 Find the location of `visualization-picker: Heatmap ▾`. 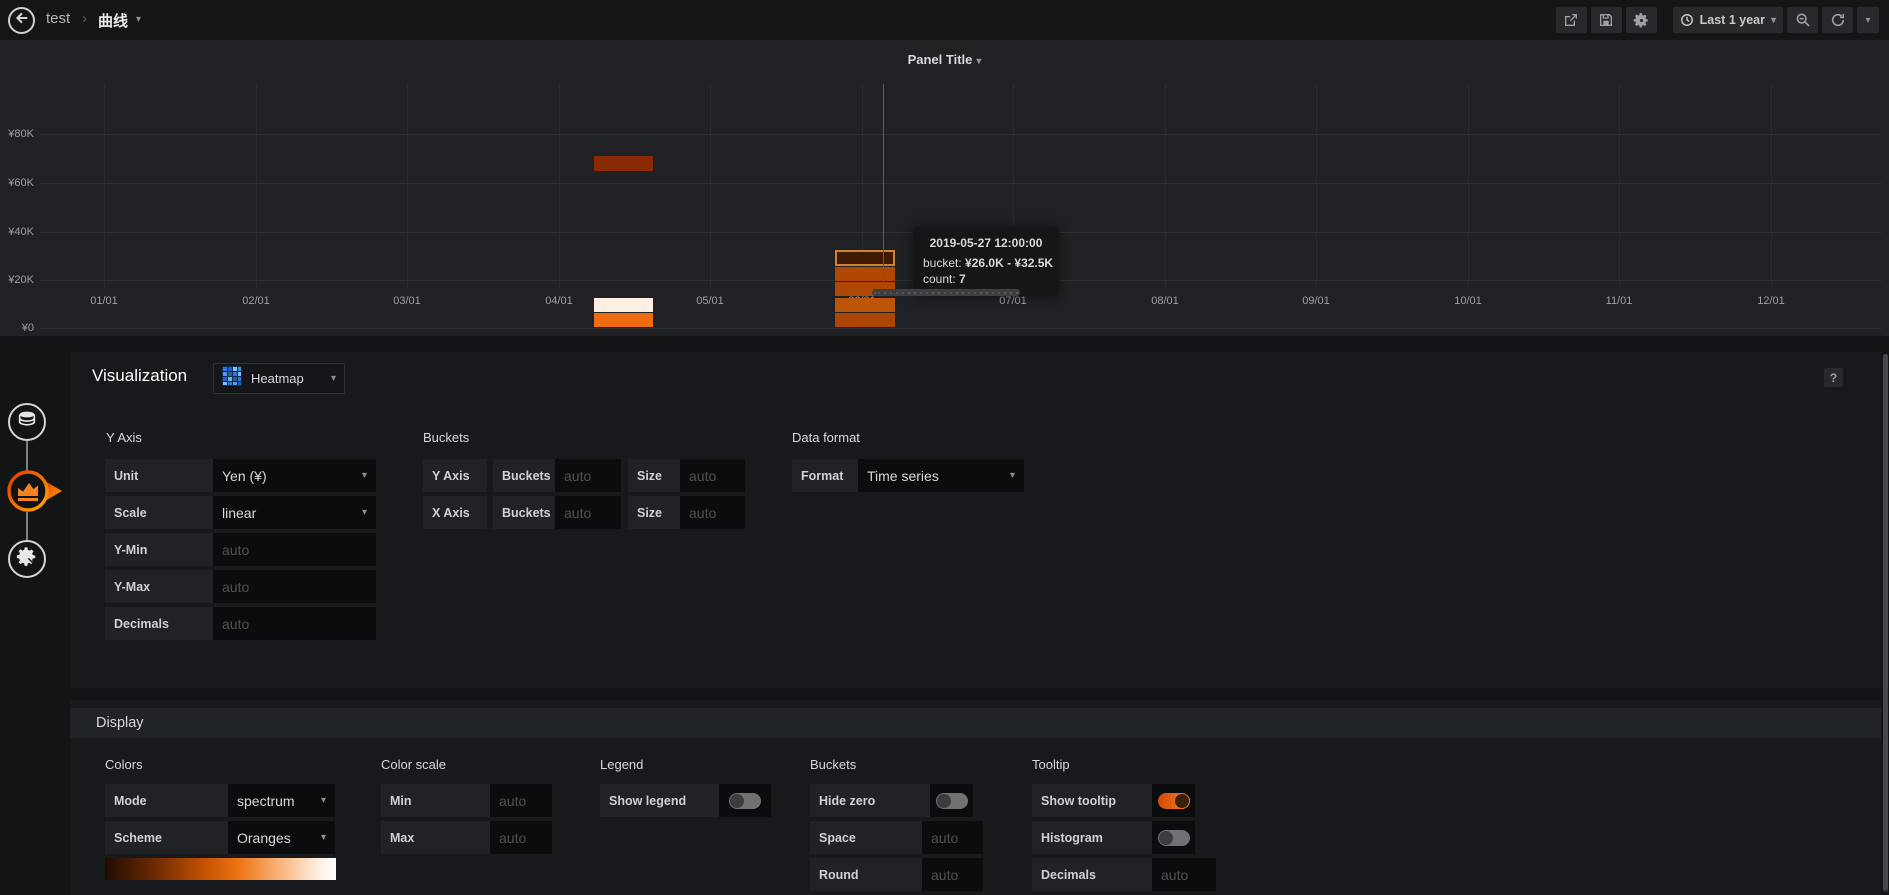

visualization-picker: Heatmap ▾ is located at coordinates (279, 378).